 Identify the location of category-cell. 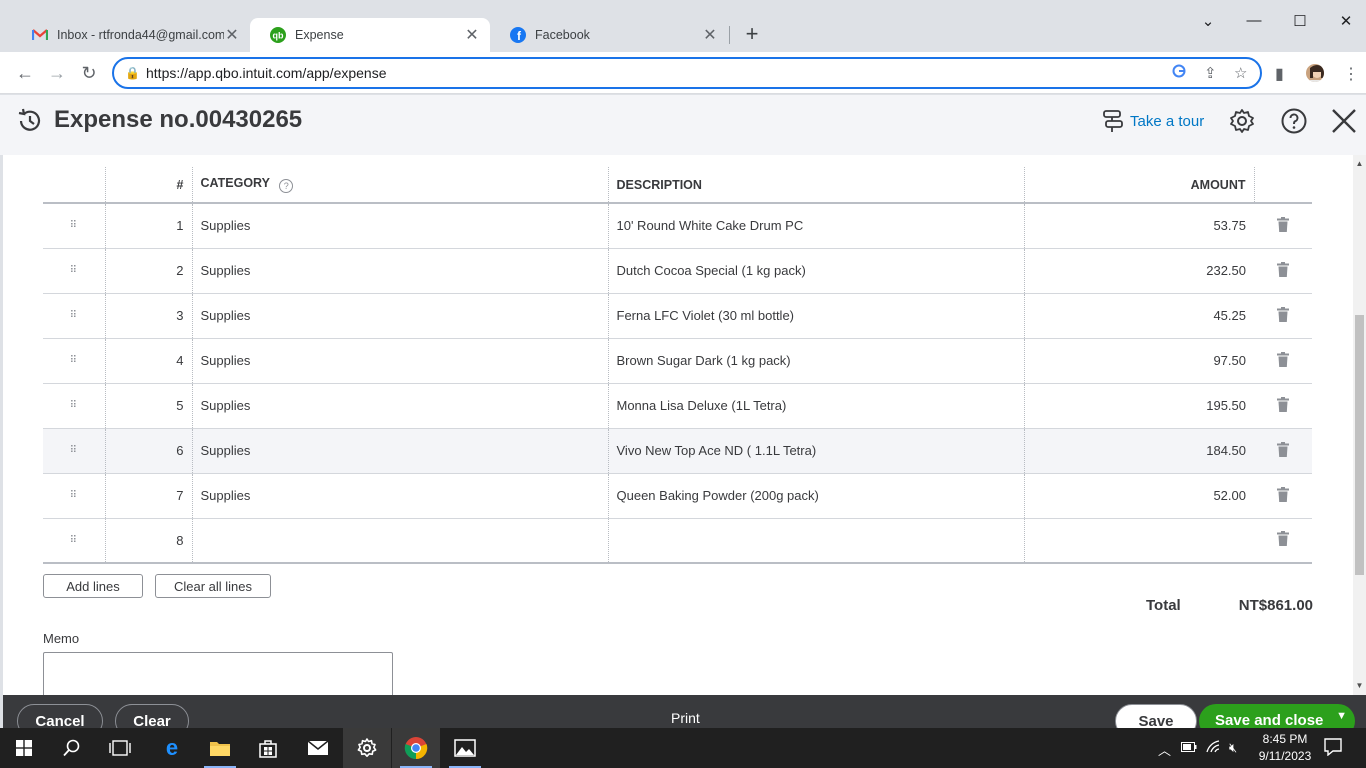
(399, 541).